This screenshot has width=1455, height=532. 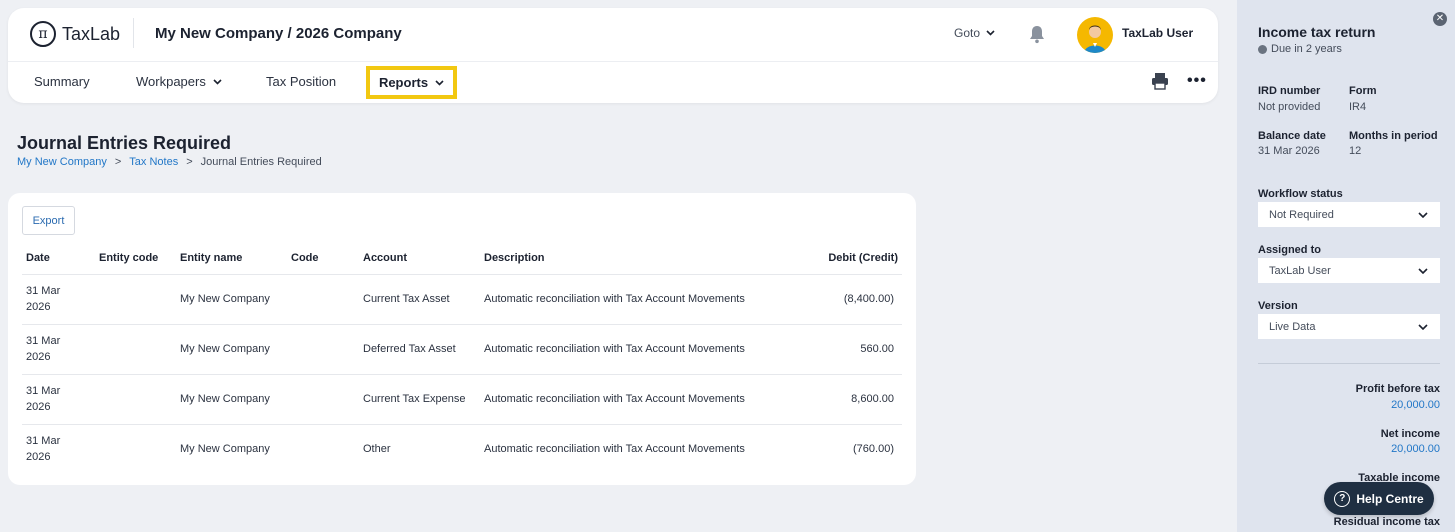 What do you see at coordinates (1379, 498) in the screenshot?
I see `help-centre-button: ? Help Centre` at bounding box center [1379, 498].